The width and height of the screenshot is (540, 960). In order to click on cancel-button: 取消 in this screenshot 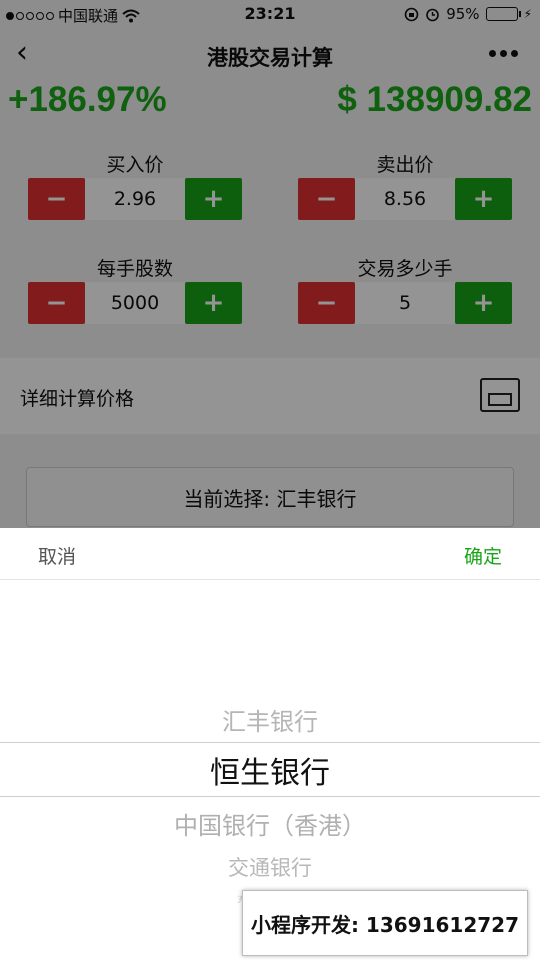, I will do `click(57, 555)`.